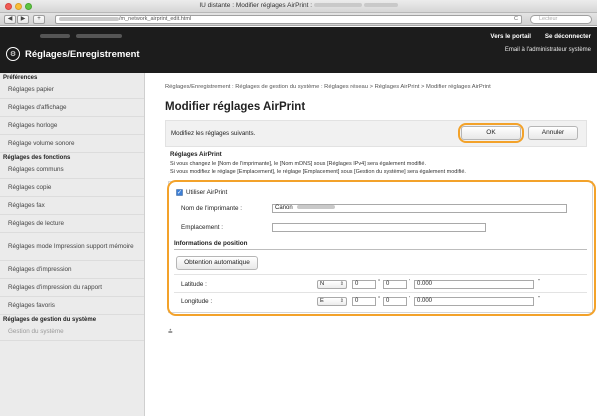 The height and width of the screenshot is (416, 597). I want to click on portal-link: Vers le portail, so click(510, 36).